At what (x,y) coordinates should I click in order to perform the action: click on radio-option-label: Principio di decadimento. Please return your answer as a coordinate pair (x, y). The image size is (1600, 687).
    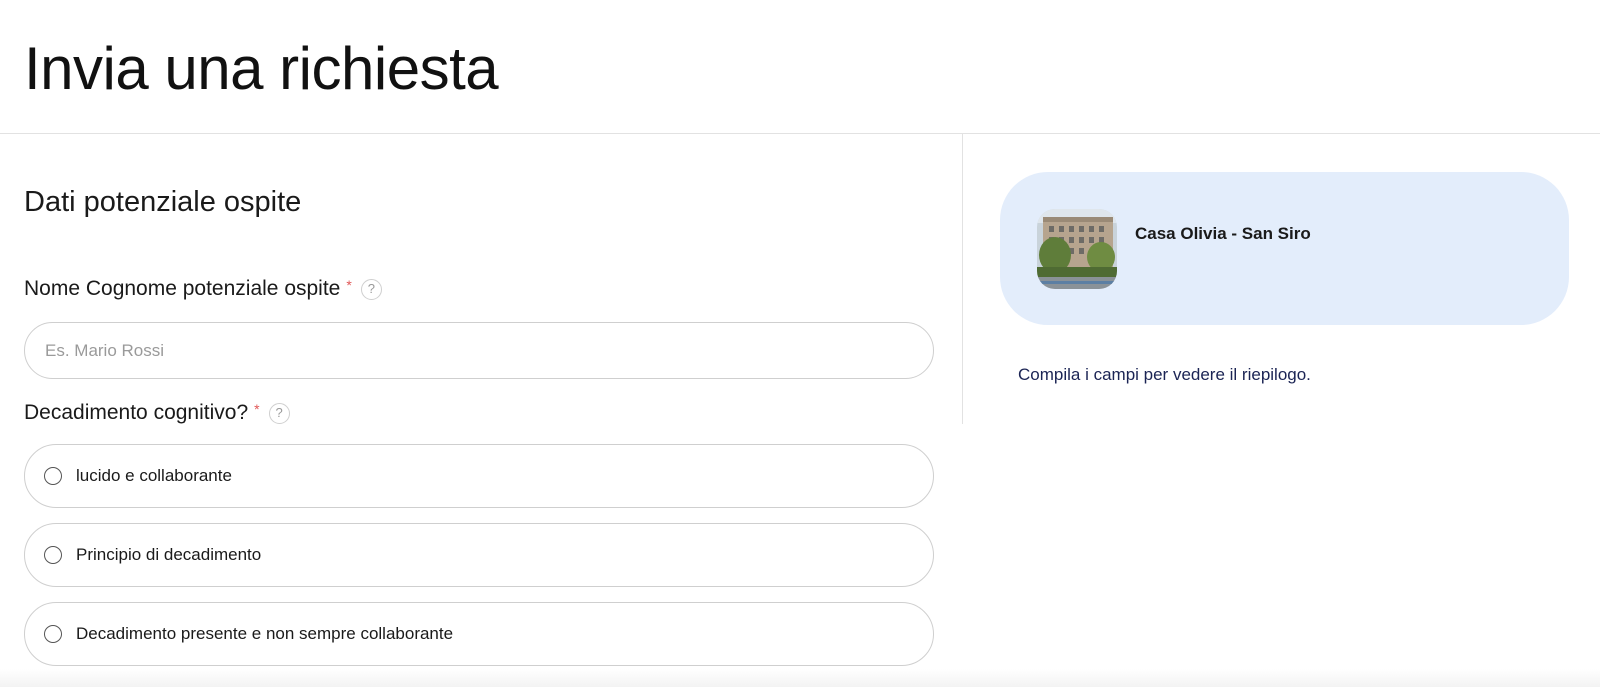
    Looking at the image, I should click on (169, 554).